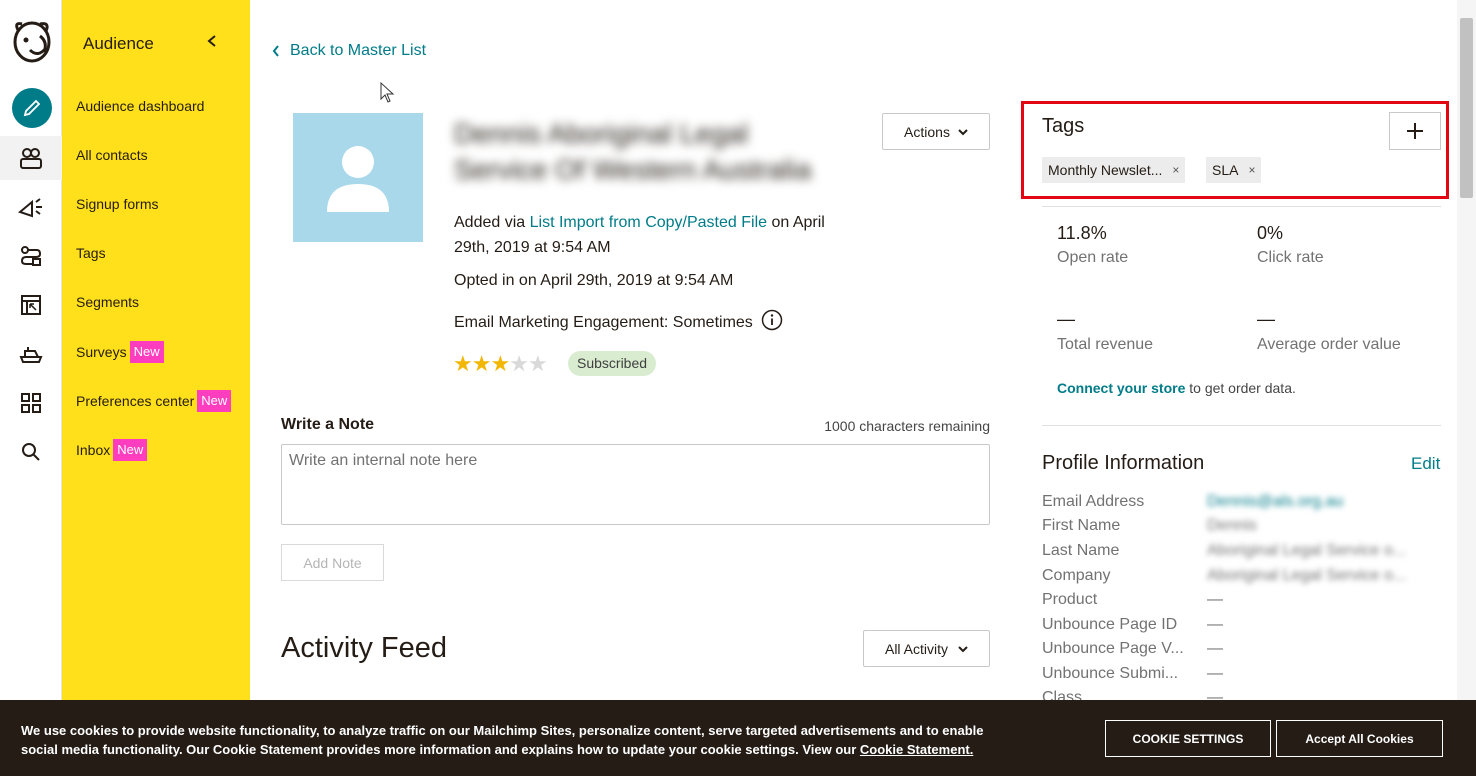  I want to click on pencil-icon, so click(32, 108).